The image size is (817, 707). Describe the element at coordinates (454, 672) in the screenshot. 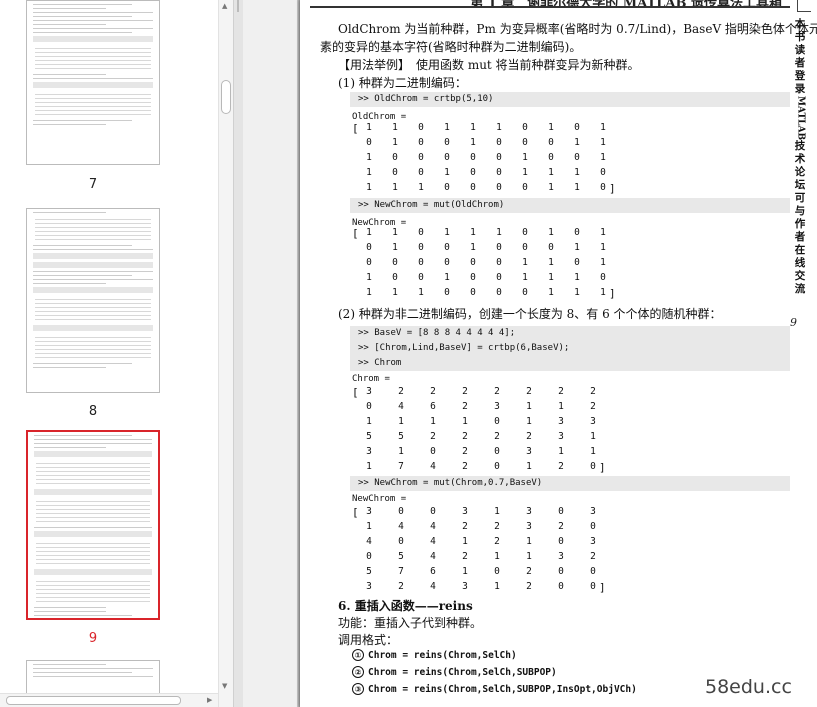

I see `format-line: ② Chrom = reins(Chrom,SelCh,SUBPOP)` at that location.